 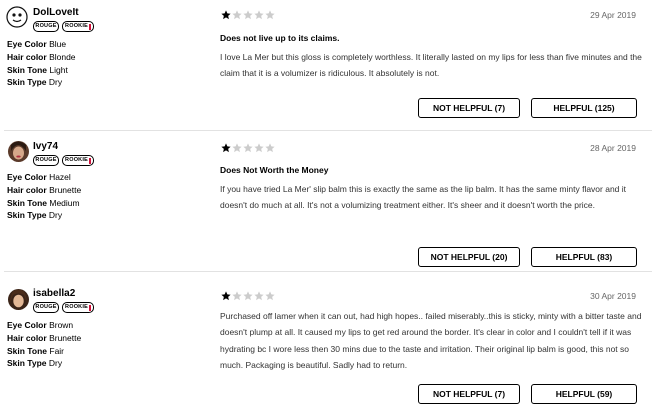 I want to click on attribute-value: Fair, so click(x=57, y=350).